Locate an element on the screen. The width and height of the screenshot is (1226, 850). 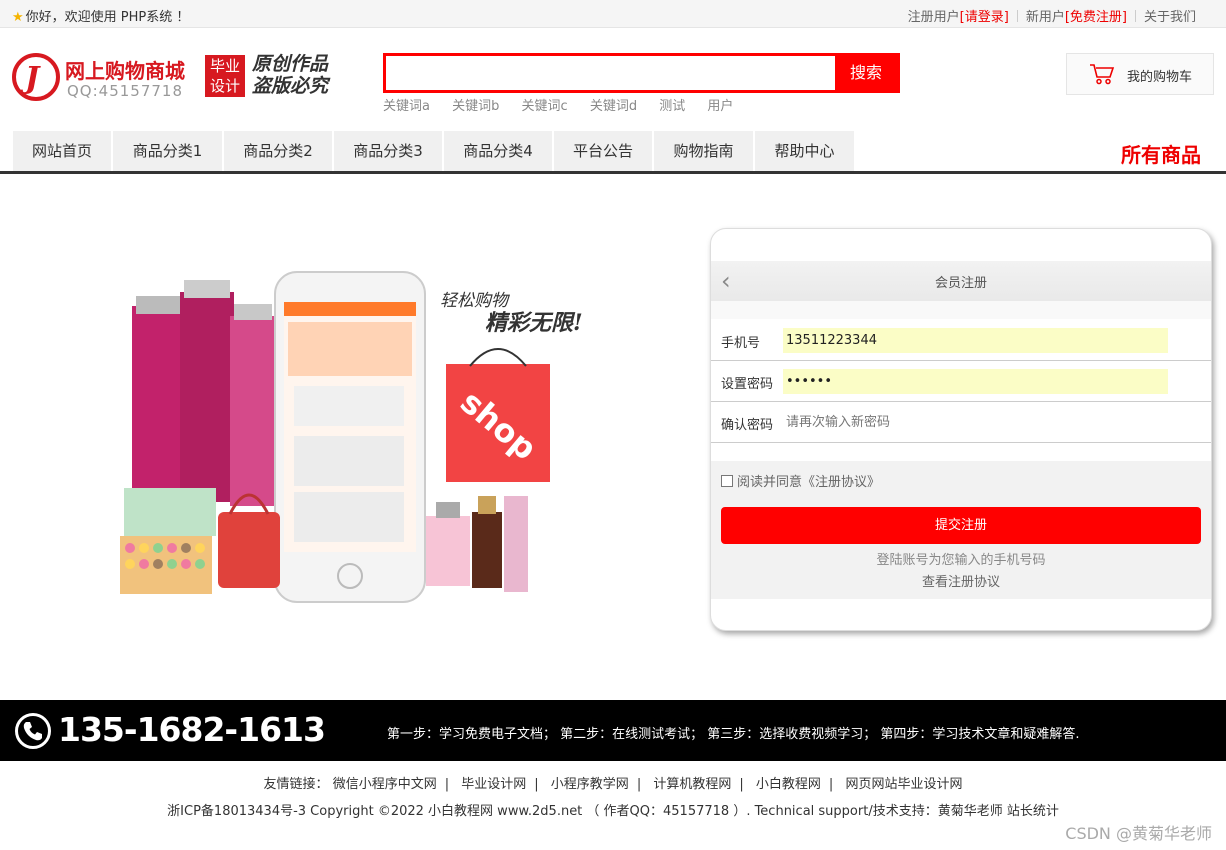
search-box: 搜索 is located at coordinates (641, 73).